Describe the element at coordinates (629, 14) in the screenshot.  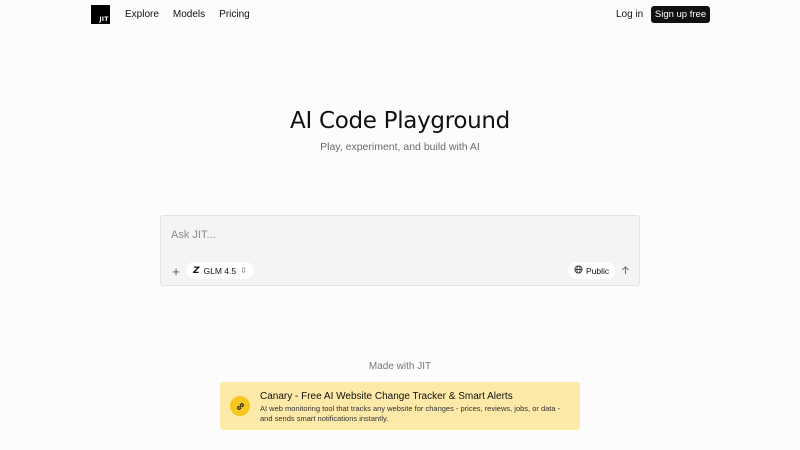
I see `login-link: Log in` at that location.